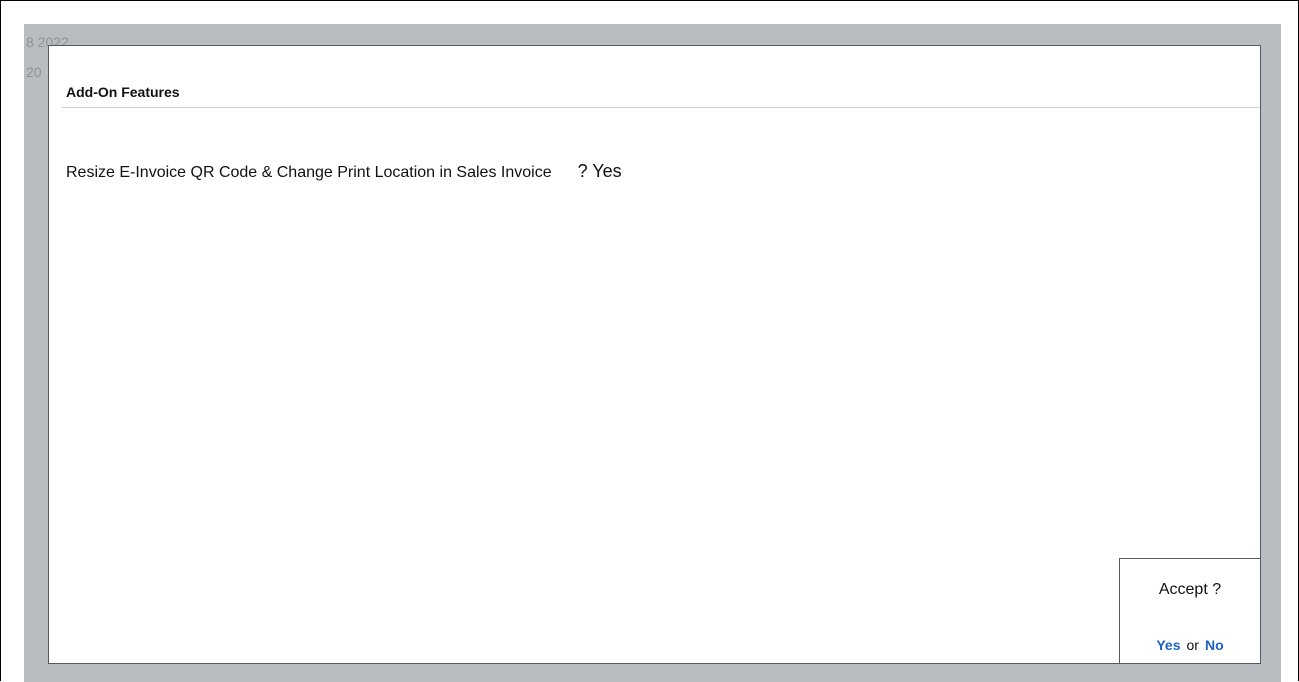 Image resolution: width=1299 pixels, height=682 pixels. I want to click on accept-dialog: Accept ? Yes or No, so click(1190, 611).